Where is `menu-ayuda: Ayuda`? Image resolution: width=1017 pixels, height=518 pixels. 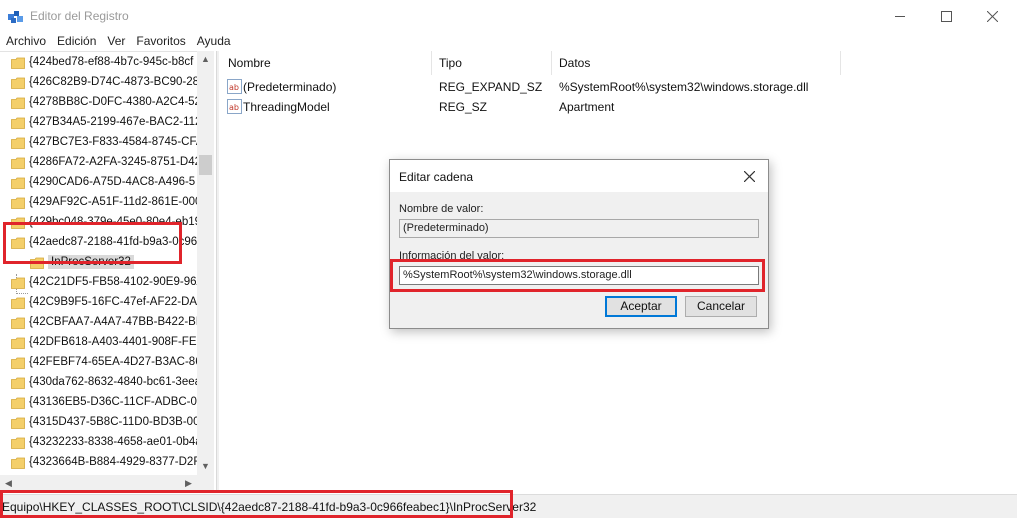
menu-ayuda: Ayuda is located at coordinates (214, 41).